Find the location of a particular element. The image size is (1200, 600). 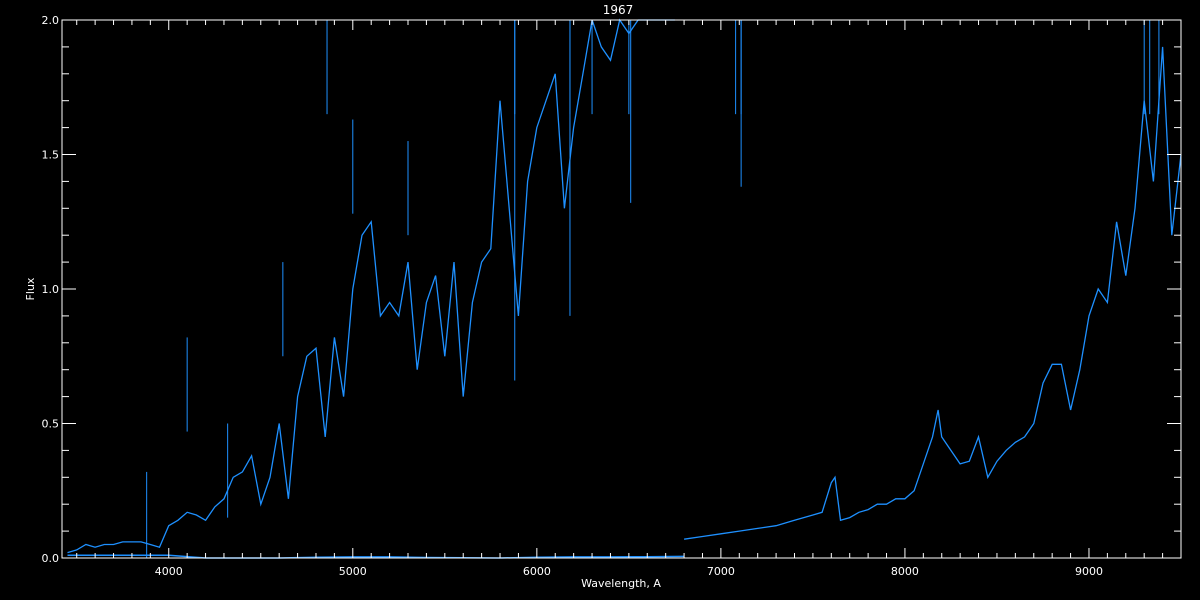

chart-title: 1967 is located at coordinates (618, 10).